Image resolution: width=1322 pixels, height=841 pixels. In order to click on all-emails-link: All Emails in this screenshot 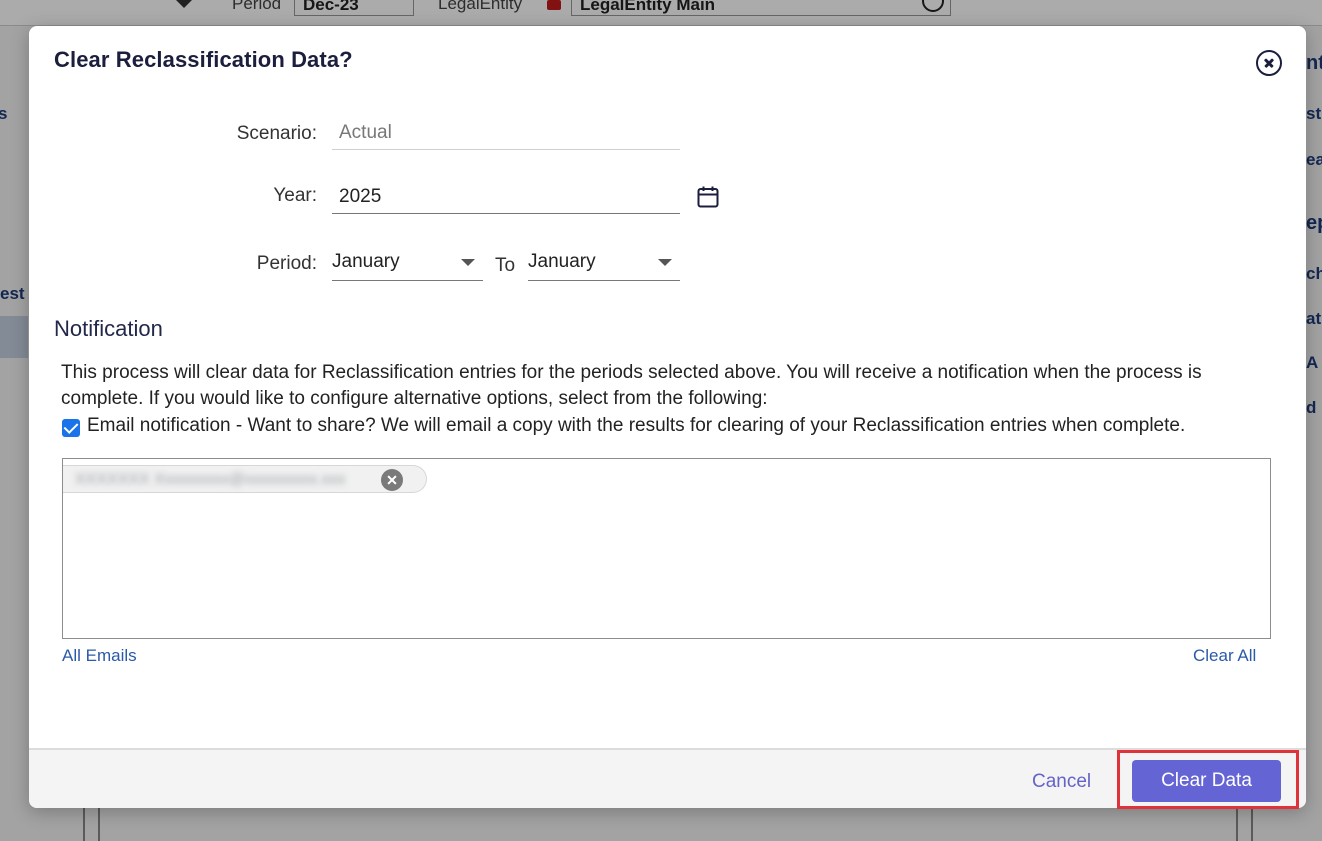, I will do `click(99, 656)`.